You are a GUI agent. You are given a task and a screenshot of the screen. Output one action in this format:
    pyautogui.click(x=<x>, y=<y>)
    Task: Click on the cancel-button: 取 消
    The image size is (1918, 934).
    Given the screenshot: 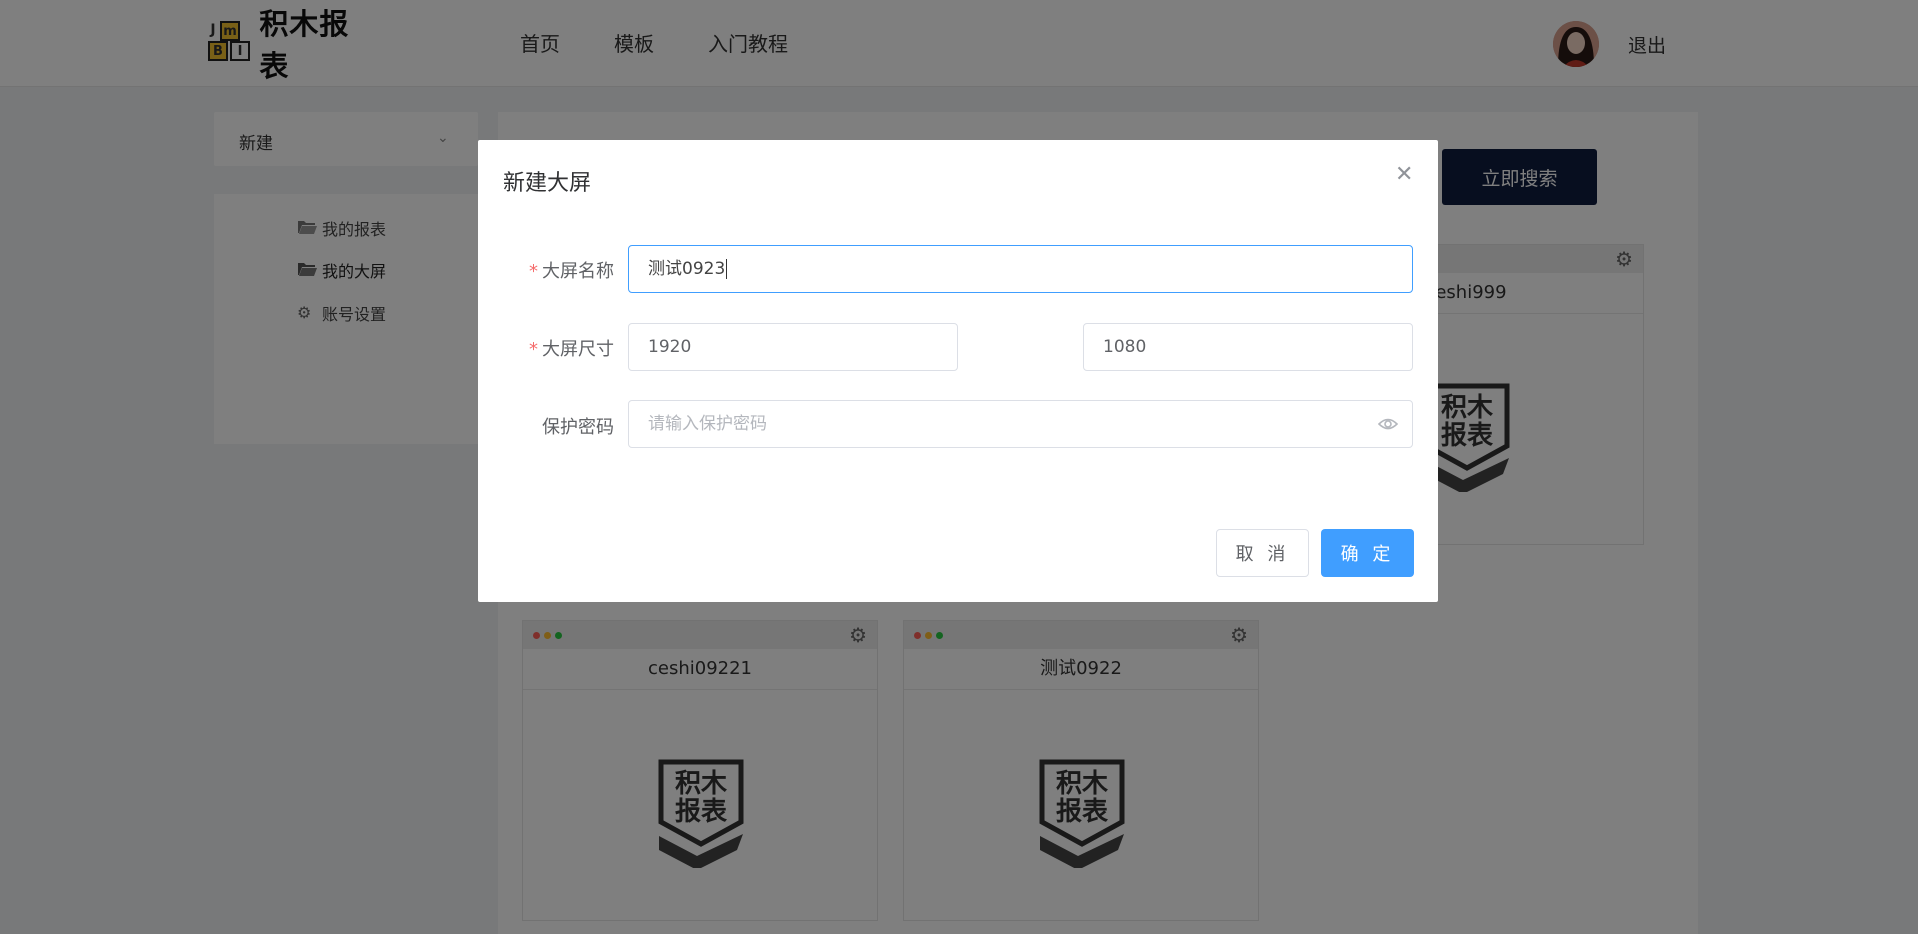 What is the action you would take?
    pyautogui.click(x=1262, y=553)
    